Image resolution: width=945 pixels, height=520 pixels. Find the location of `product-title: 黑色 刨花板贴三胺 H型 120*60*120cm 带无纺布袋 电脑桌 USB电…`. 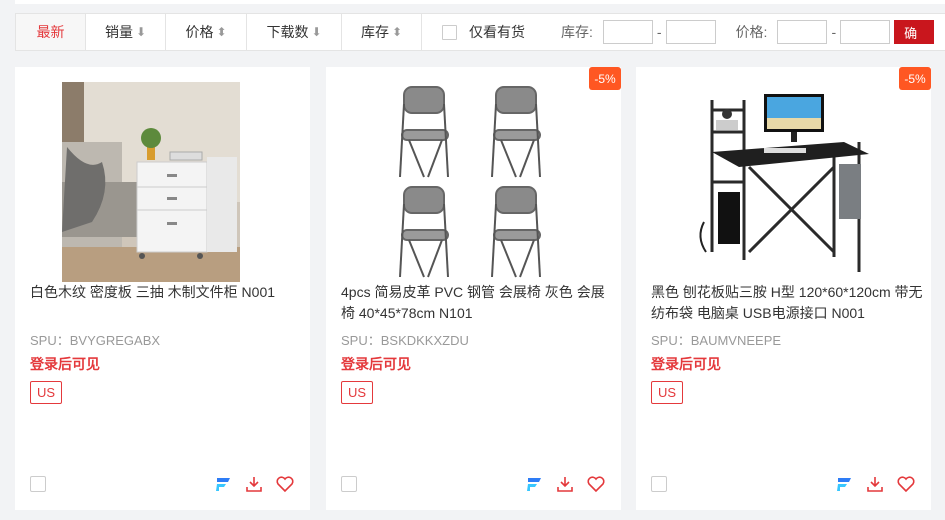

product-title: 黑色 刨花板贴三胺 H型 120*60*120cm 带无纺布袋 电脑桌 USB电… is located at coordinates (788, 303).